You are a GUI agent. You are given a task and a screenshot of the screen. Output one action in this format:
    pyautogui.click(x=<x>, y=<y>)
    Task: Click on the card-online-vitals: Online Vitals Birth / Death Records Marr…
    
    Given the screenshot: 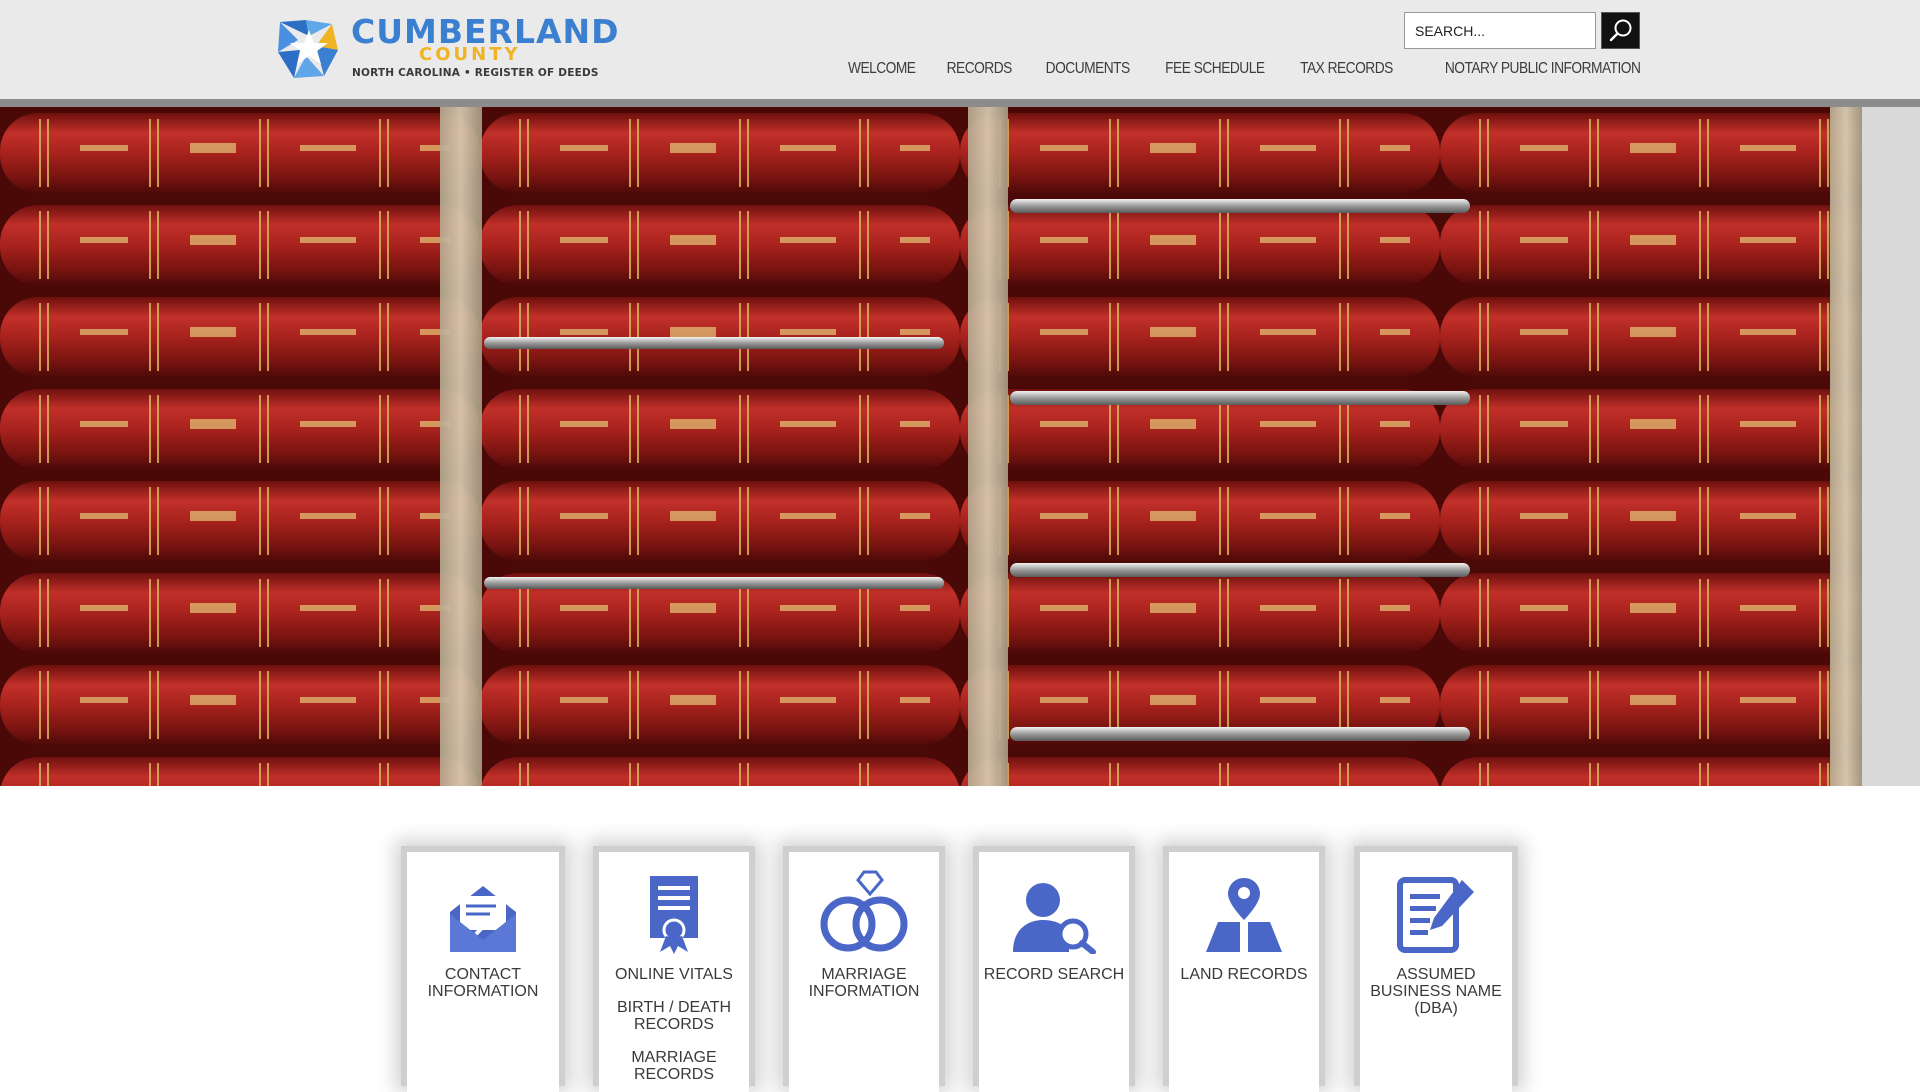 What is the action you would take?
    pyautogui.click(x=674, y=972)
    